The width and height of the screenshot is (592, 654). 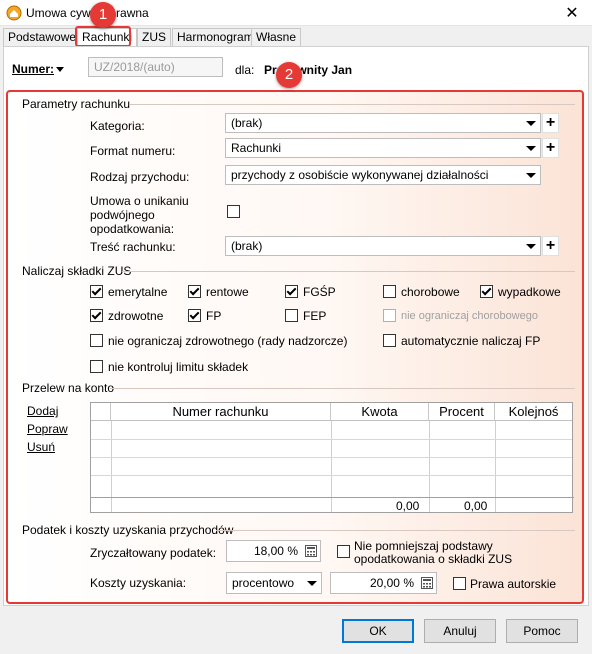 I want to click on kategoria-label: Kategoria:, so click(x=117, y=126).